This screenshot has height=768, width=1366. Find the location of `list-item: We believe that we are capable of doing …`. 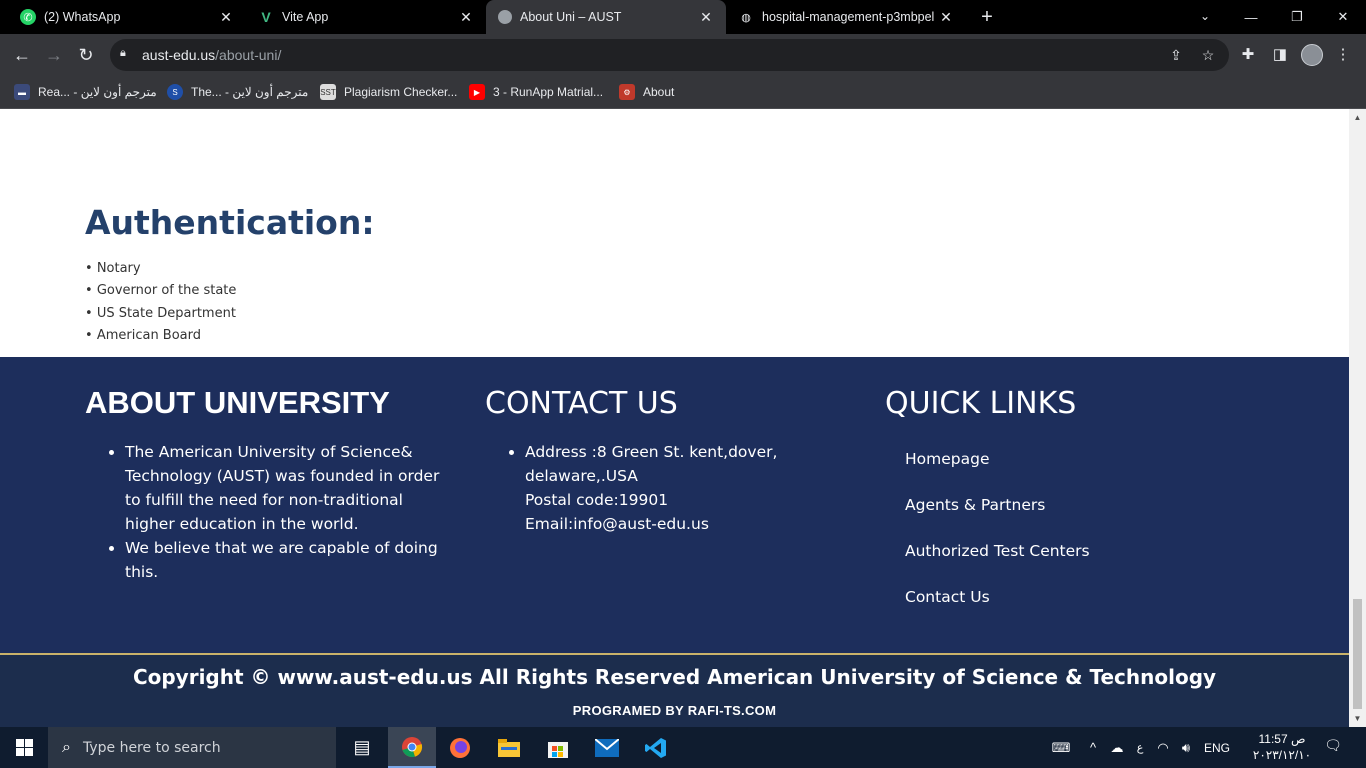

list-item: We believe that we are capable of doing … is located at coordinates (287, 560).